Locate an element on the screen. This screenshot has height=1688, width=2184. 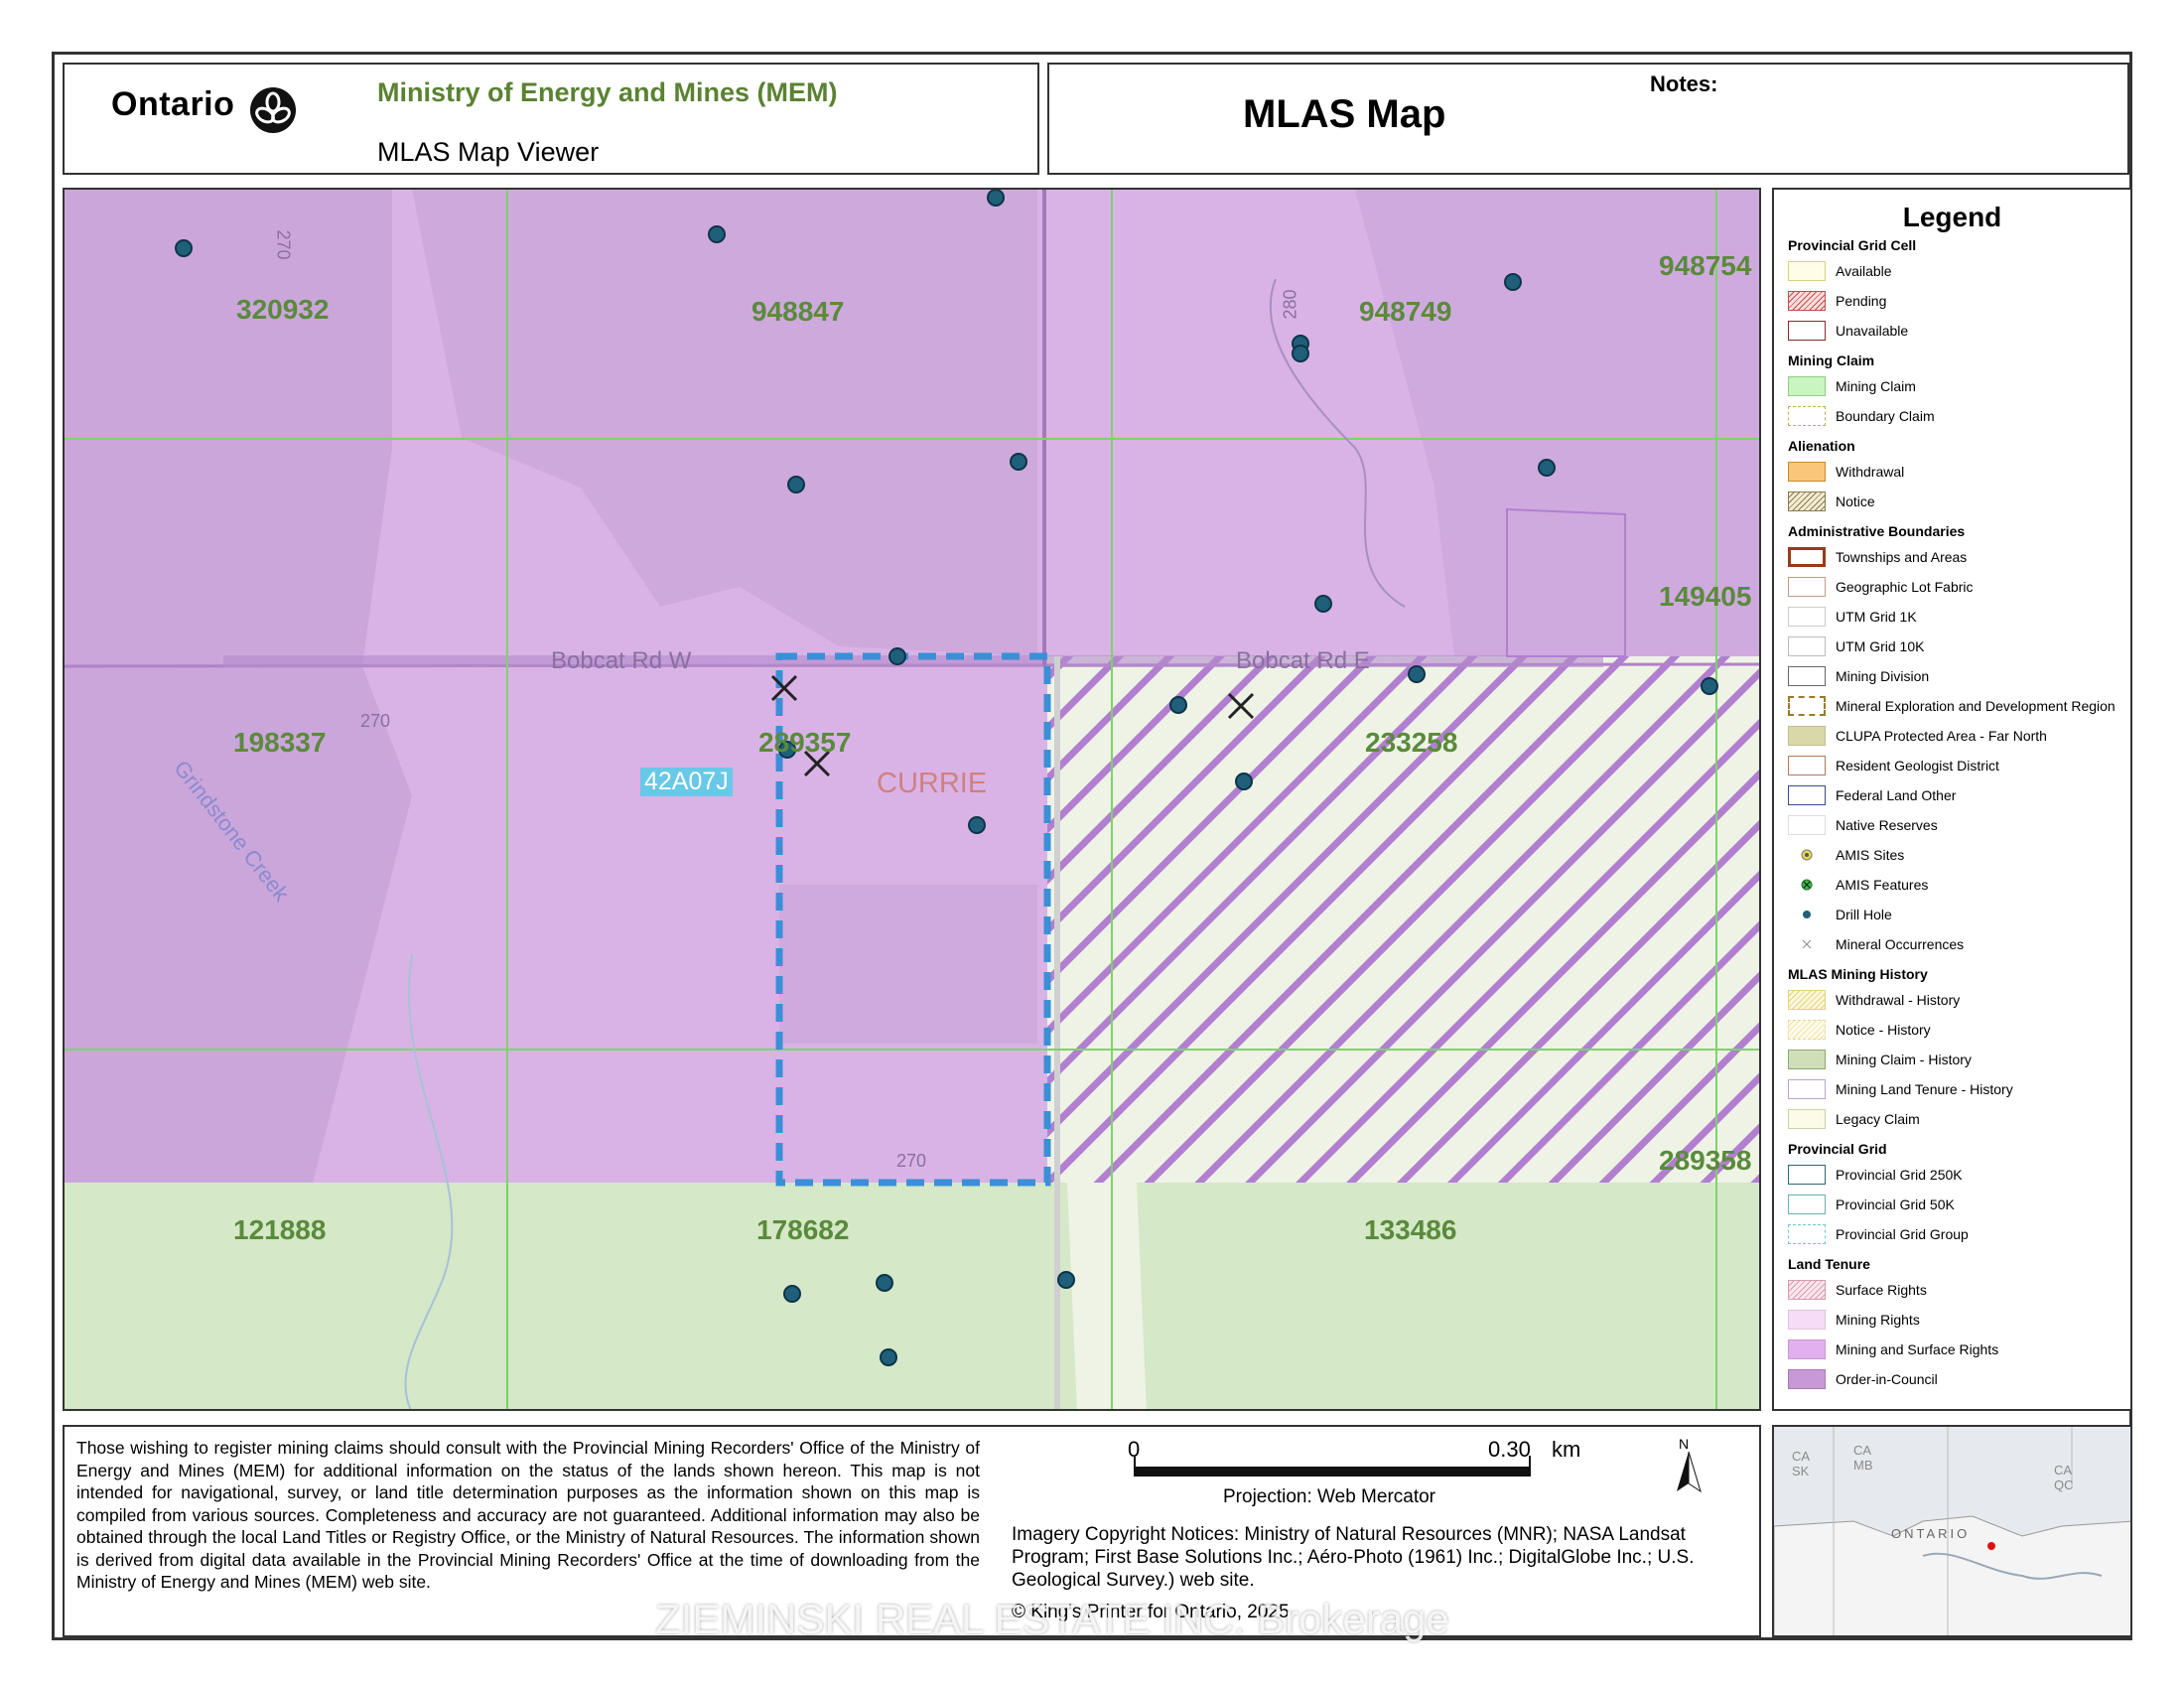
cell-label: 121888 is located at coordinates (280, 1229).